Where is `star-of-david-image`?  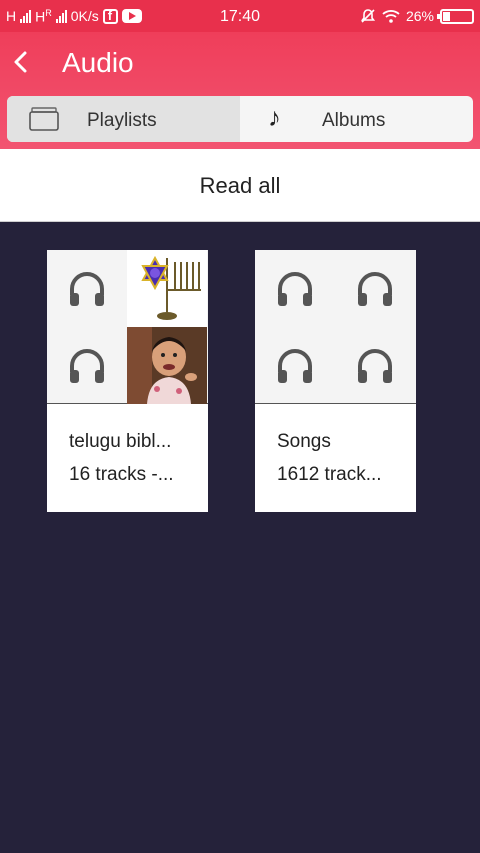
star-of-david-image is located at coordinates (167, 288).